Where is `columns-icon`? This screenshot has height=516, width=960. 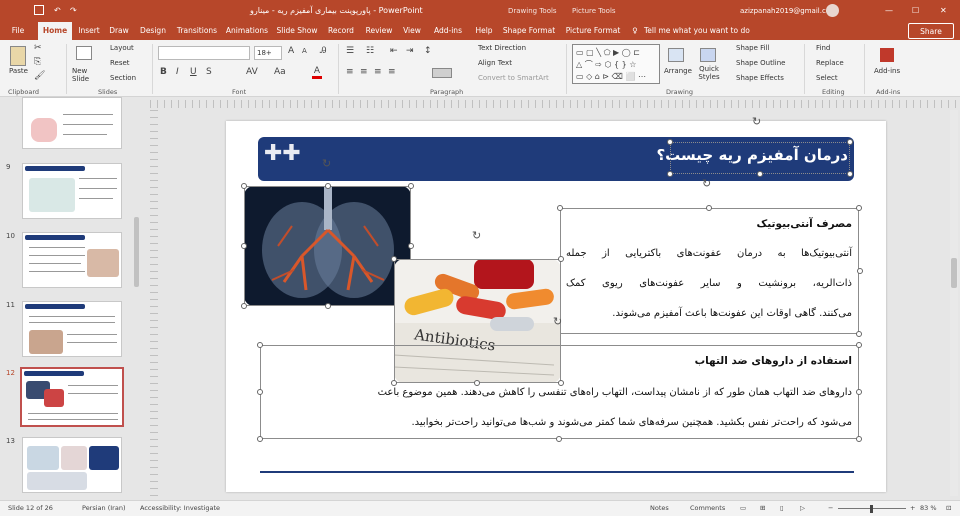
columns-icon is located at coordinates (442, 73).